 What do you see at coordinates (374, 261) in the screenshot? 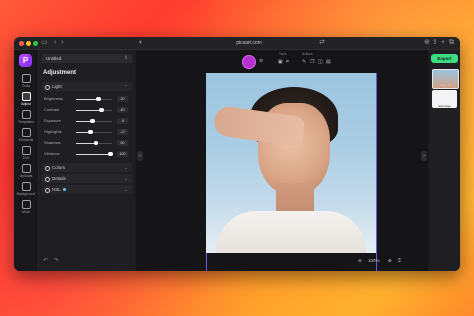
I see `zoom-level: 100%` at bounding box center [374, 261].